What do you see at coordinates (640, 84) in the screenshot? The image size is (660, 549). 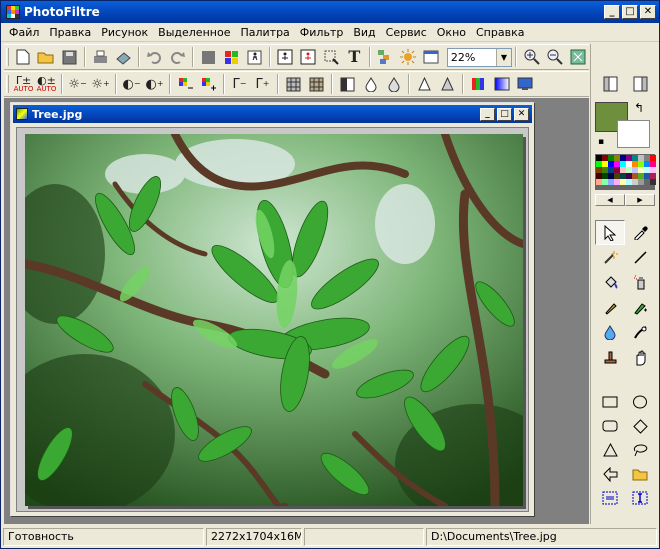 I see `panel-right-icon` at bounding box center [640, 84].